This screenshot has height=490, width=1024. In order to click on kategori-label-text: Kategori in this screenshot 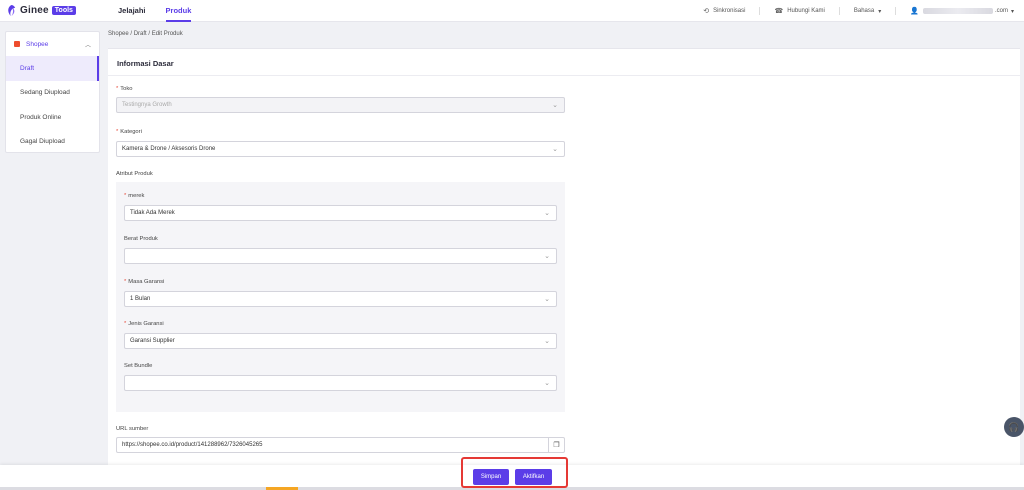, I will do `click(131, 132)`.